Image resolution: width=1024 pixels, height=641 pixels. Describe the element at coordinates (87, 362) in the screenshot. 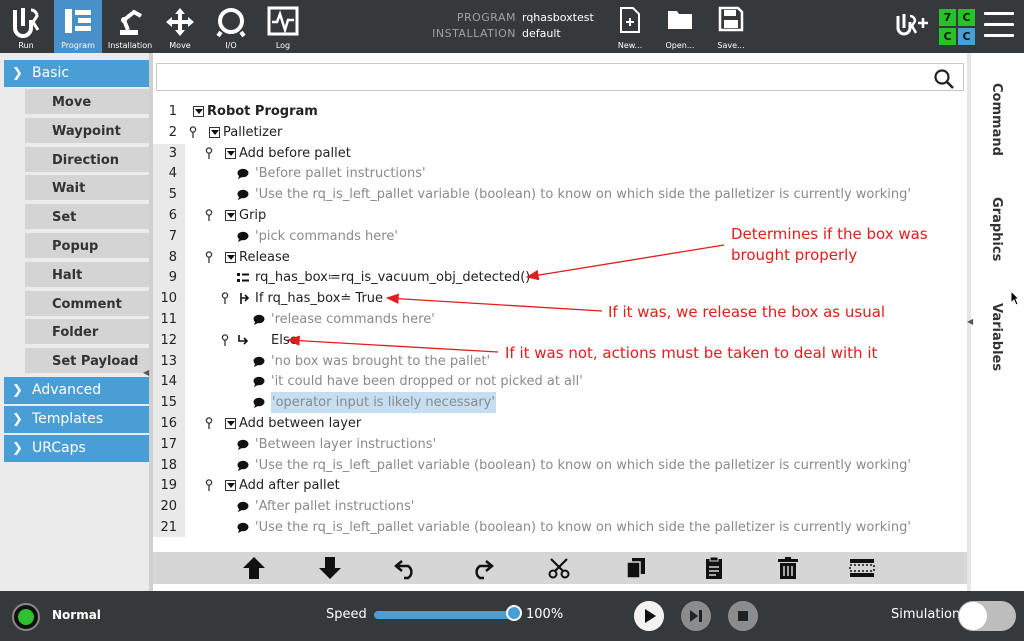

I see `sidebar-item-set-payload: Set Payload` at that location.